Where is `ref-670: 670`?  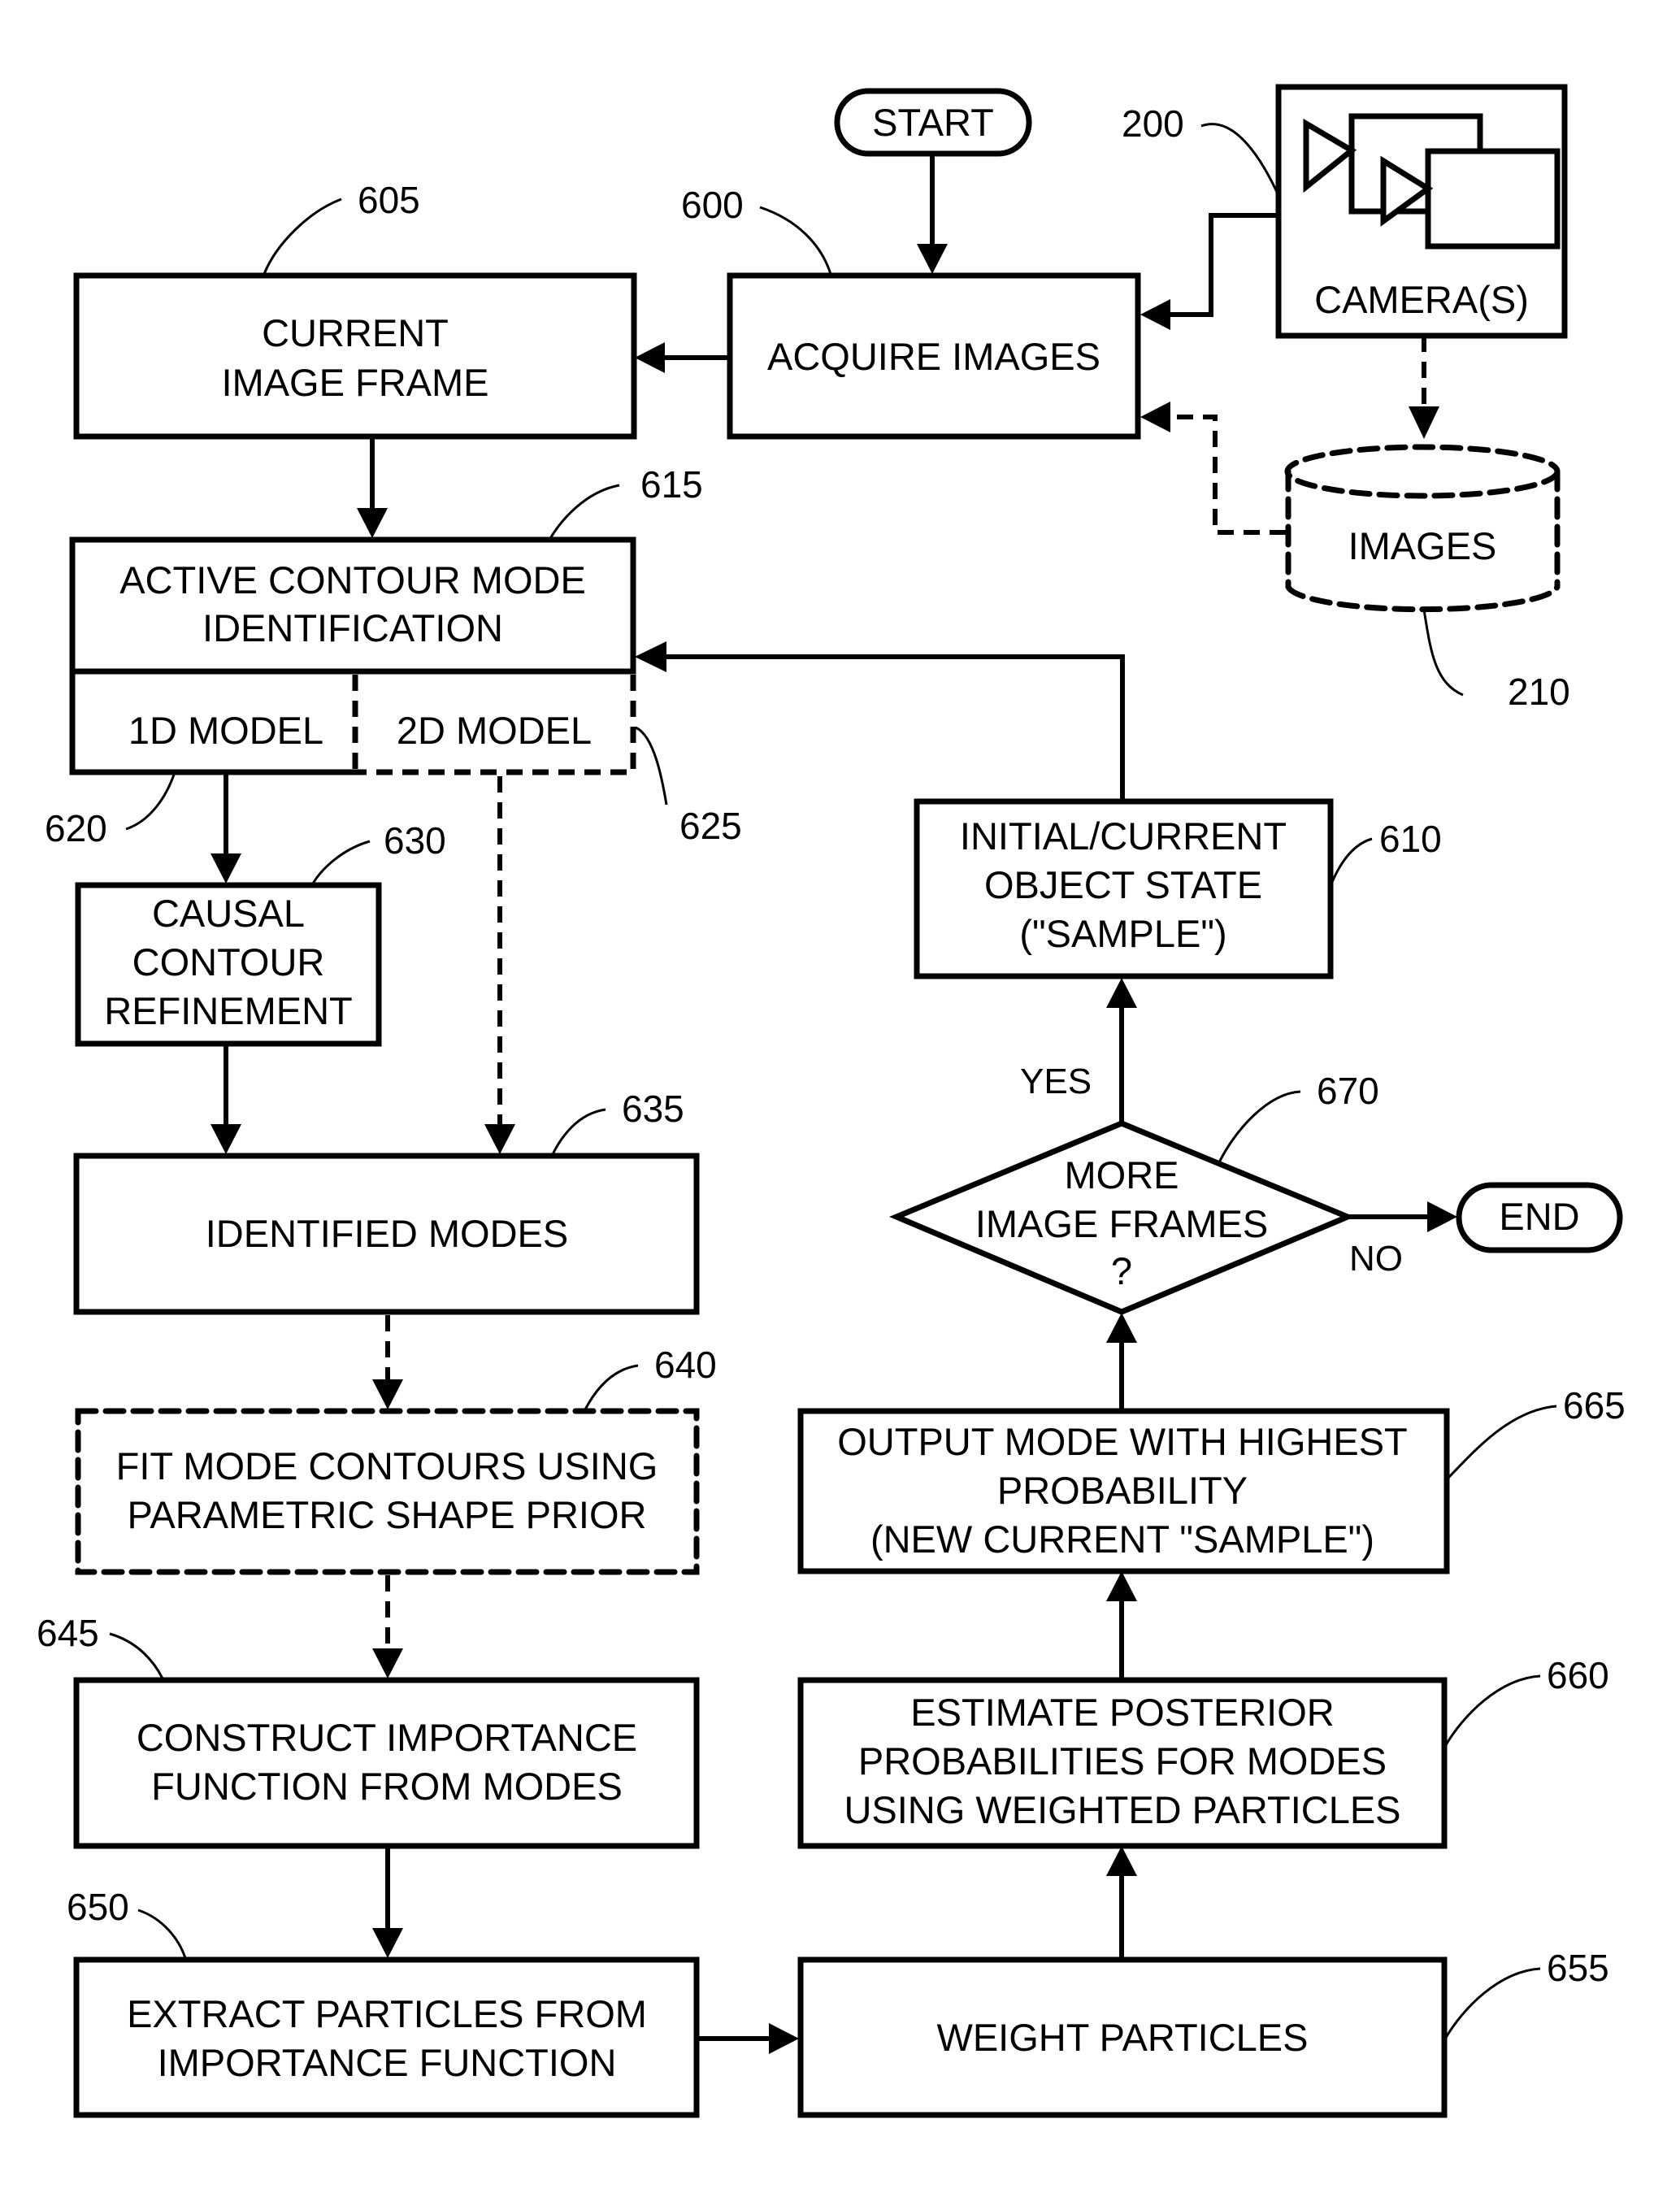 ref-670: 670 is located at coordinates (1348, 1091).